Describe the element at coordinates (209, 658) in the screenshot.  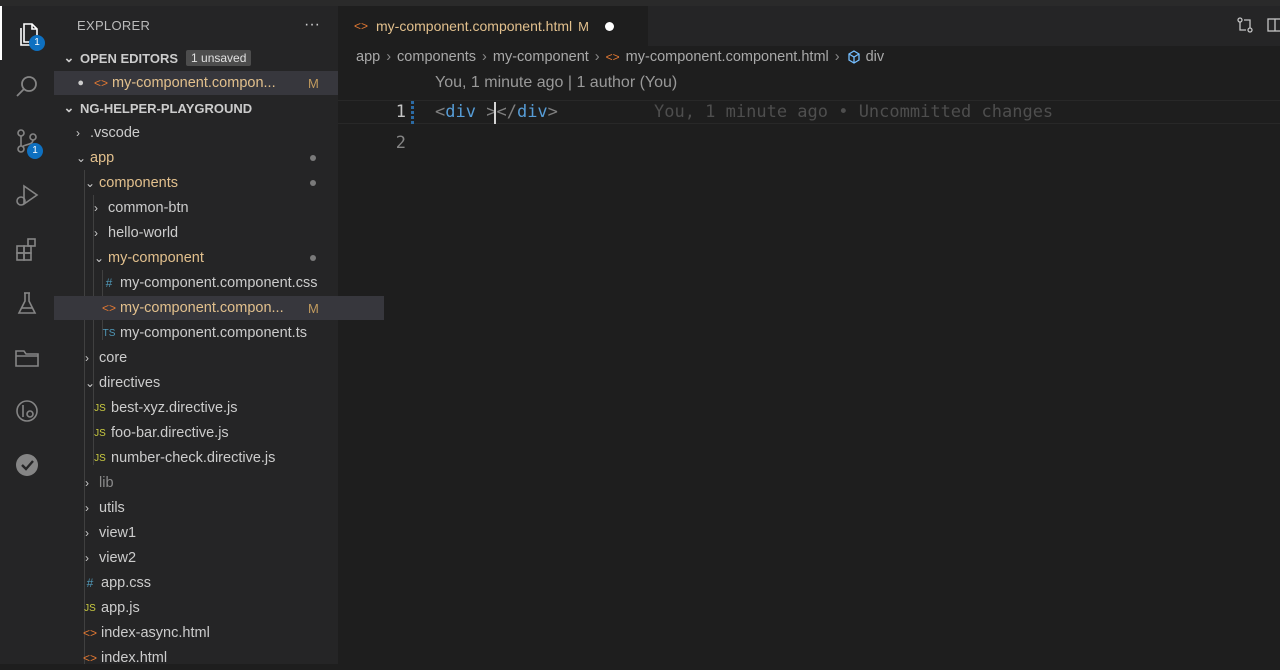
I see `tree-file-index: <> index.html` at that location.